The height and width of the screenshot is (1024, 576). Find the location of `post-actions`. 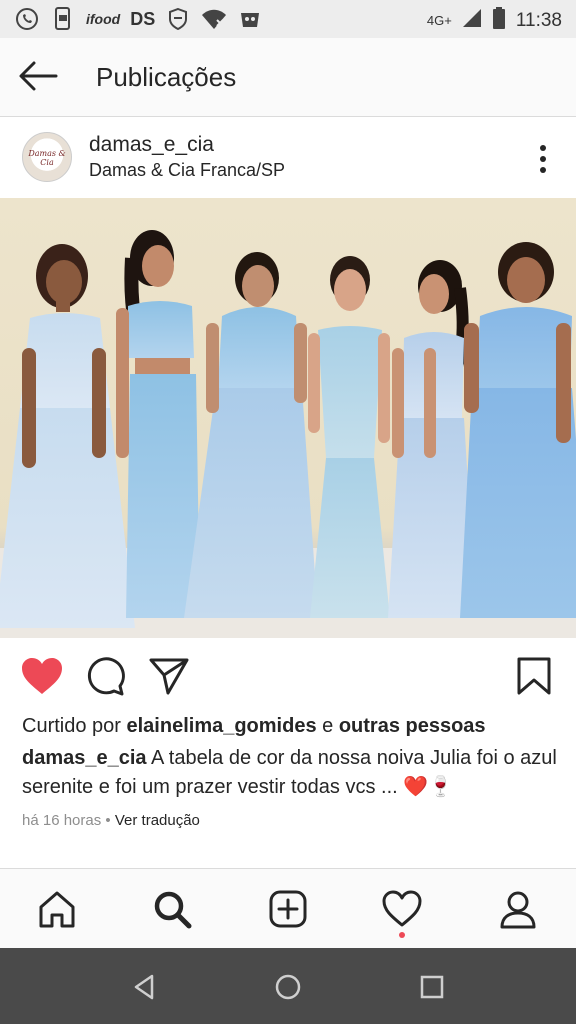

post-actions is located at coordinates (288, 678).